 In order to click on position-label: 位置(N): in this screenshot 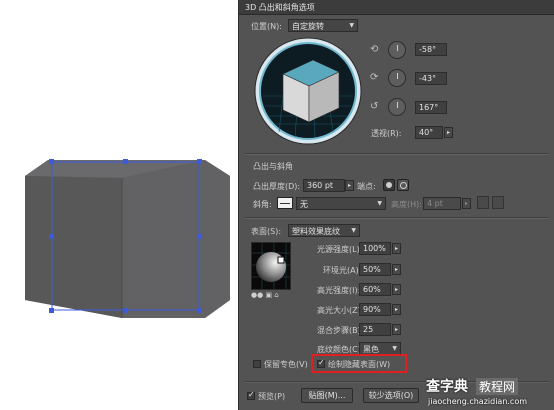, I will do `click(266, 26)`.